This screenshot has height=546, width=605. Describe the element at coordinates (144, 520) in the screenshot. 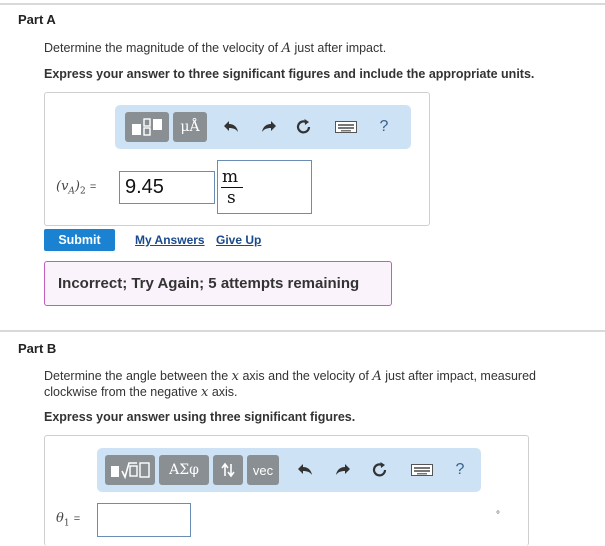

I see `part-b-angle-input` at that location.